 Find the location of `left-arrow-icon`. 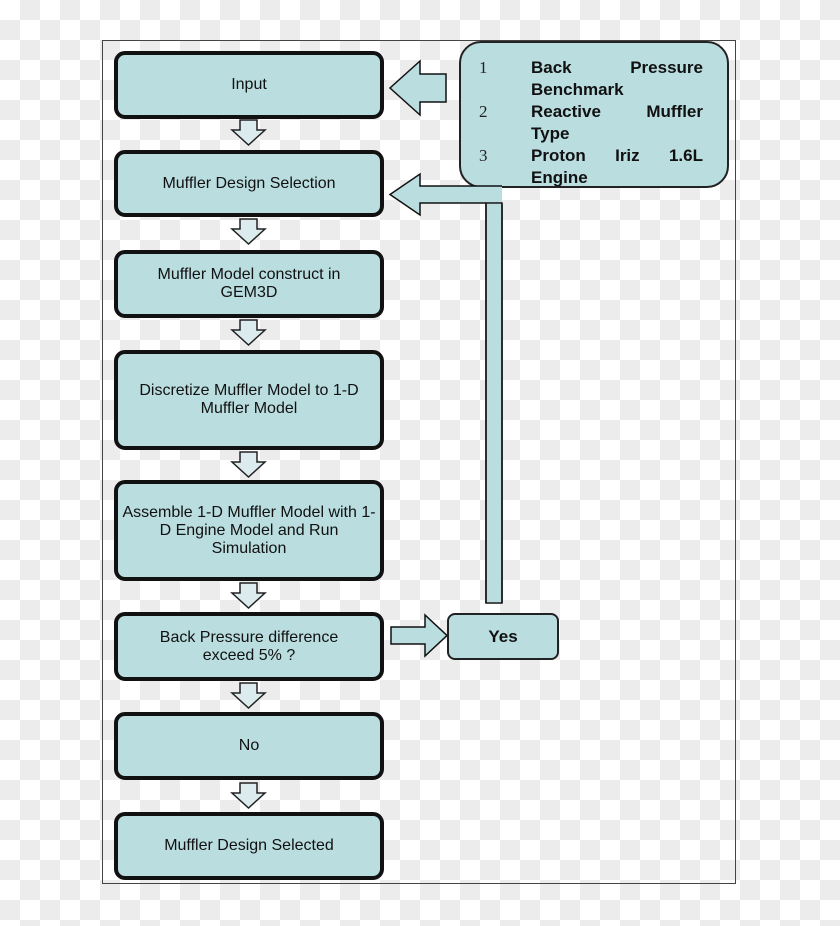

left-arrow-icon is located at coordinates (417, 88).